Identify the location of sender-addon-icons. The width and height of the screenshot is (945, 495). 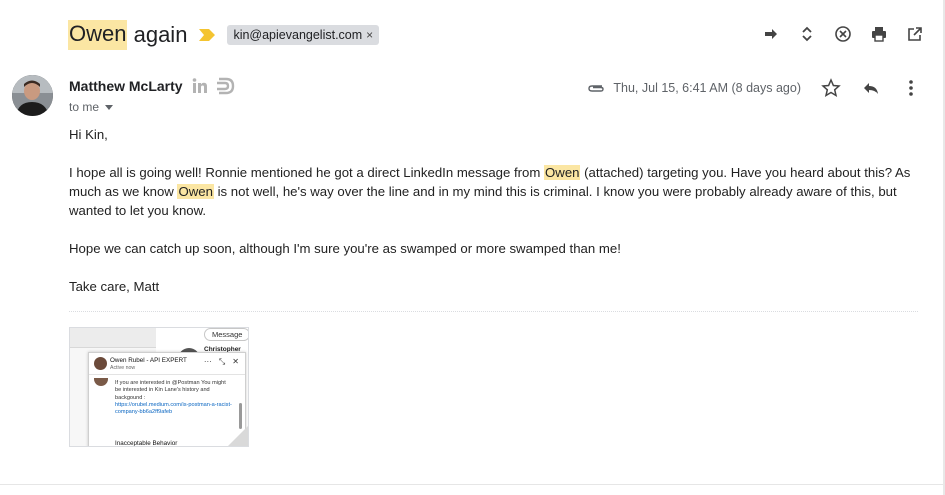
(213, 86).